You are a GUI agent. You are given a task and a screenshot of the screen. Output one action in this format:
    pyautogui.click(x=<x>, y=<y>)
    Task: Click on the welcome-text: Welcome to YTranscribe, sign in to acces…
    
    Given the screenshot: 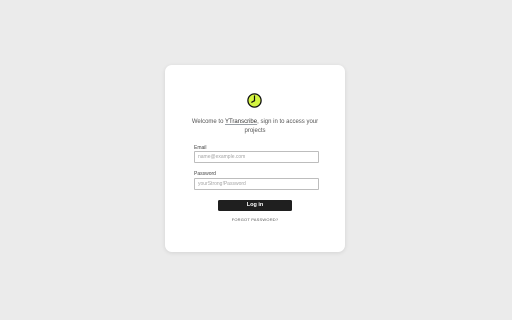 What is the action you would take?
    pyautogui.click(x=255, y=126)
    